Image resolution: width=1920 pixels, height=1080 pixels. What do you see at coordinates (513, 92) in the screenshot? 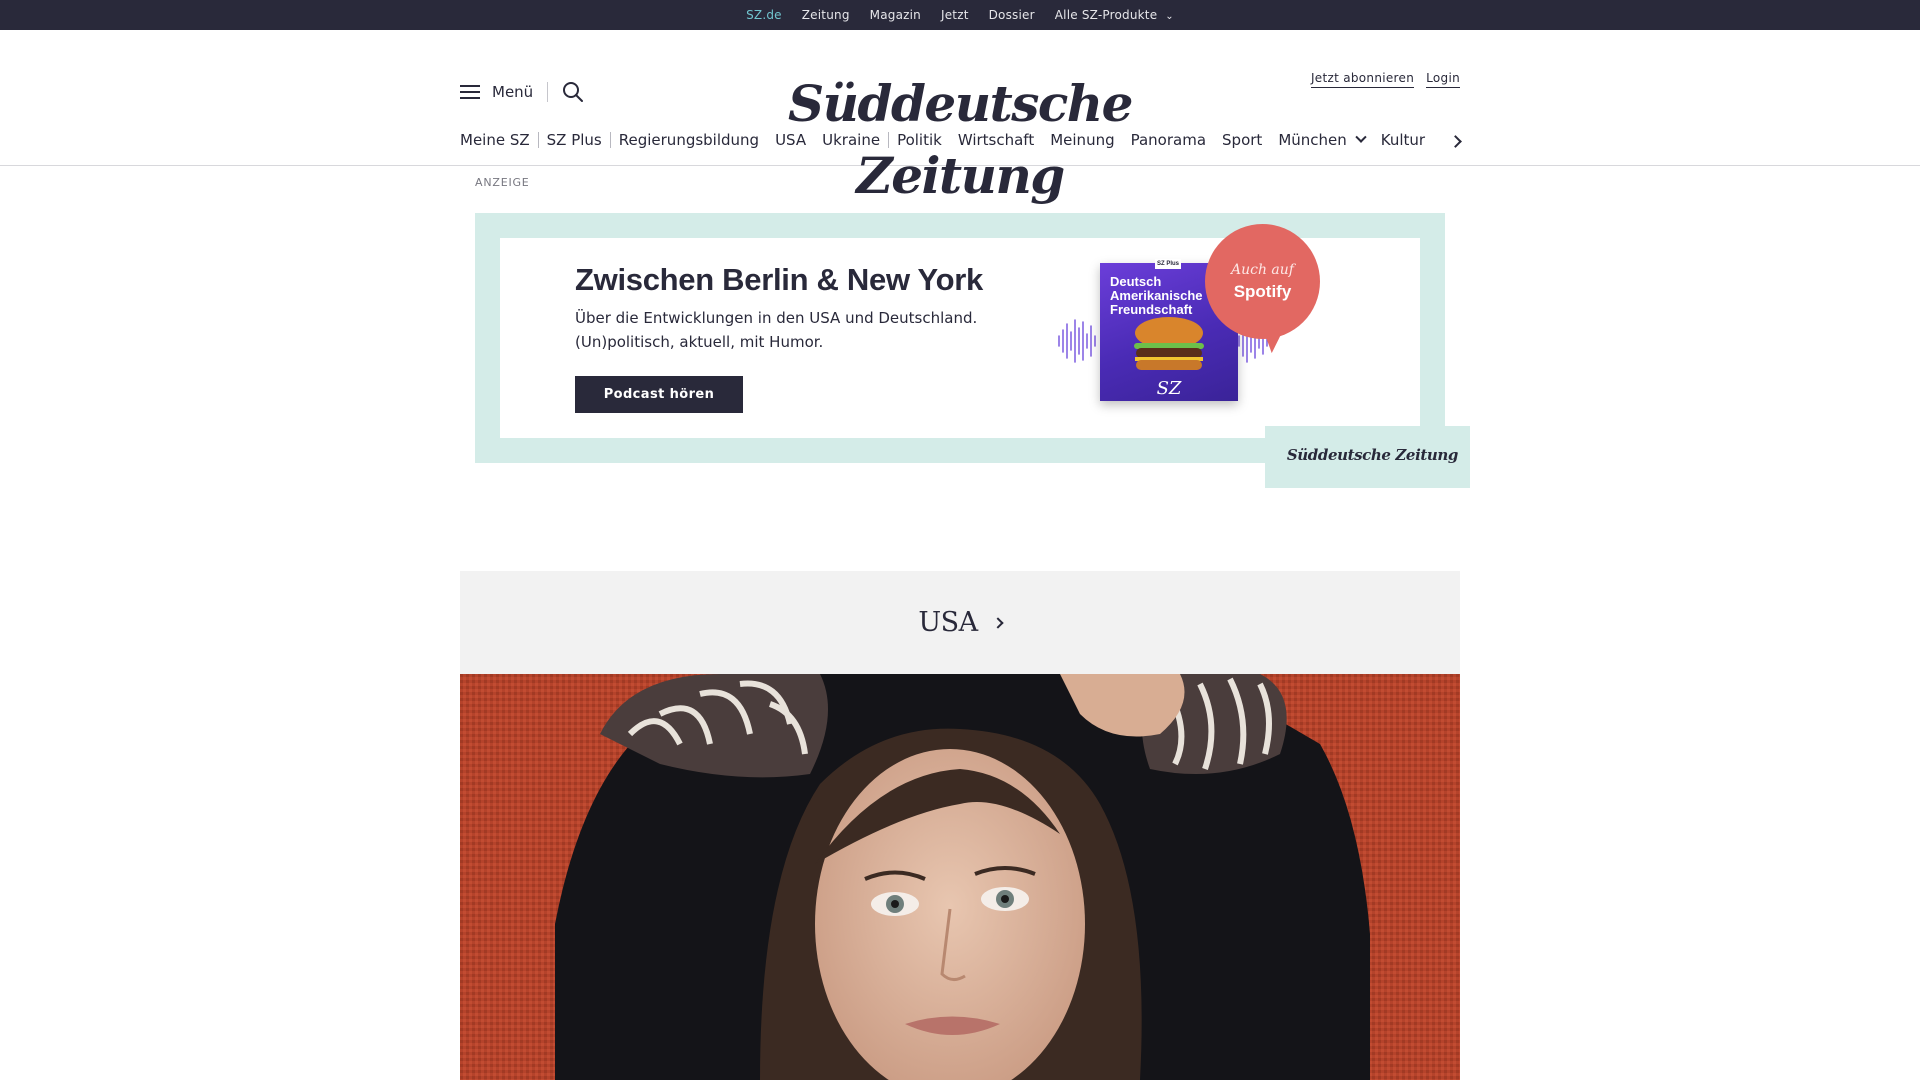
I see `menu-label: Menü` at bounding box center [513, 92].